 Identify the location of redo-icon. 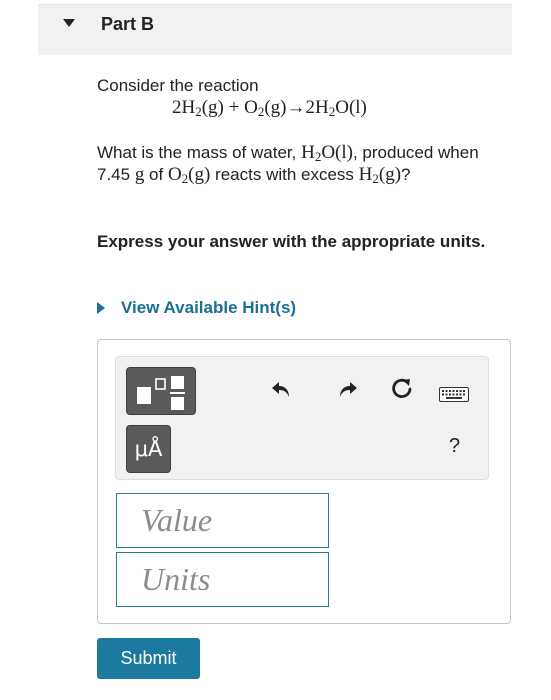
(348, 390).